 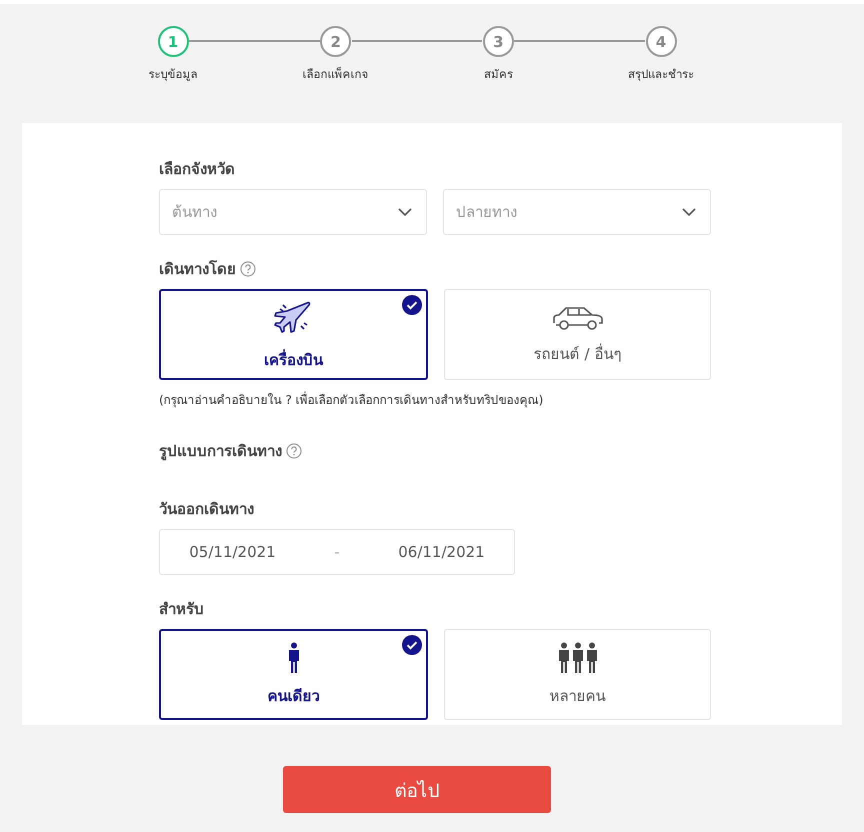 What do you see at coordinates (197, 269) in the screenshot?
I see `section-label: เดินทางโดย` at bounding box center [197, 269].